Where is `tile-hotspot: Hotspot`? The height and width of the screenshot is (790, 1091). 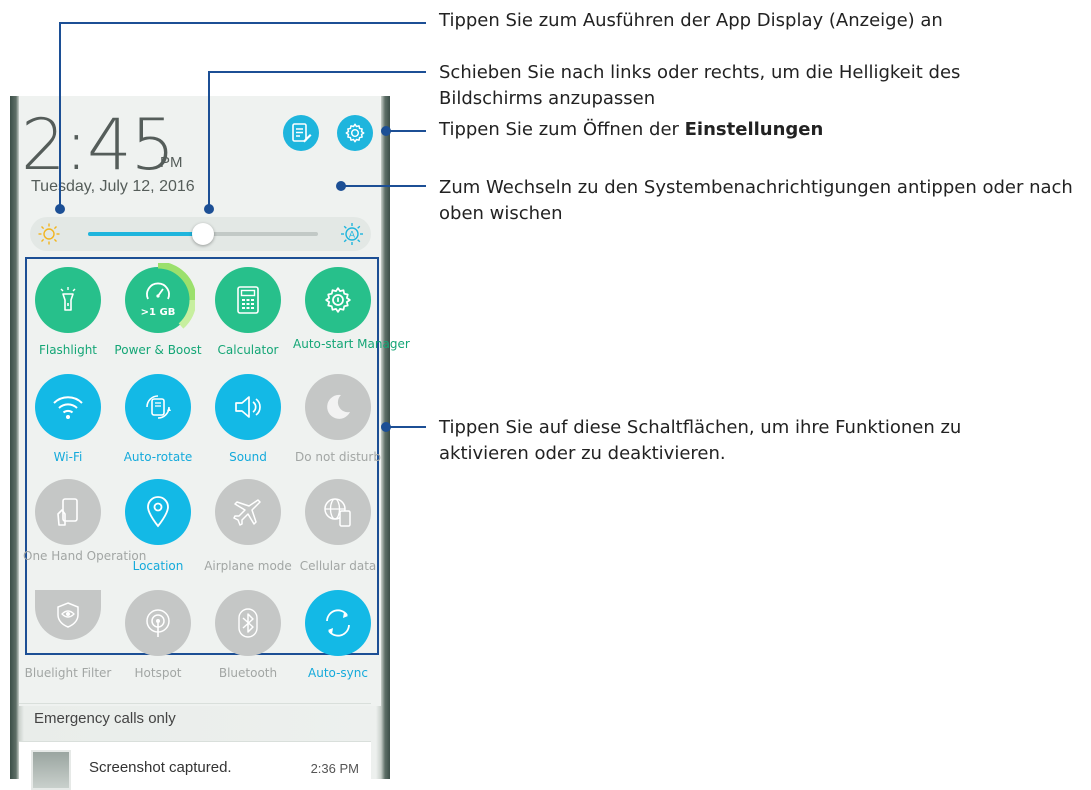
tile-hotspot: Hotspot is located at coordinates (158, 635).